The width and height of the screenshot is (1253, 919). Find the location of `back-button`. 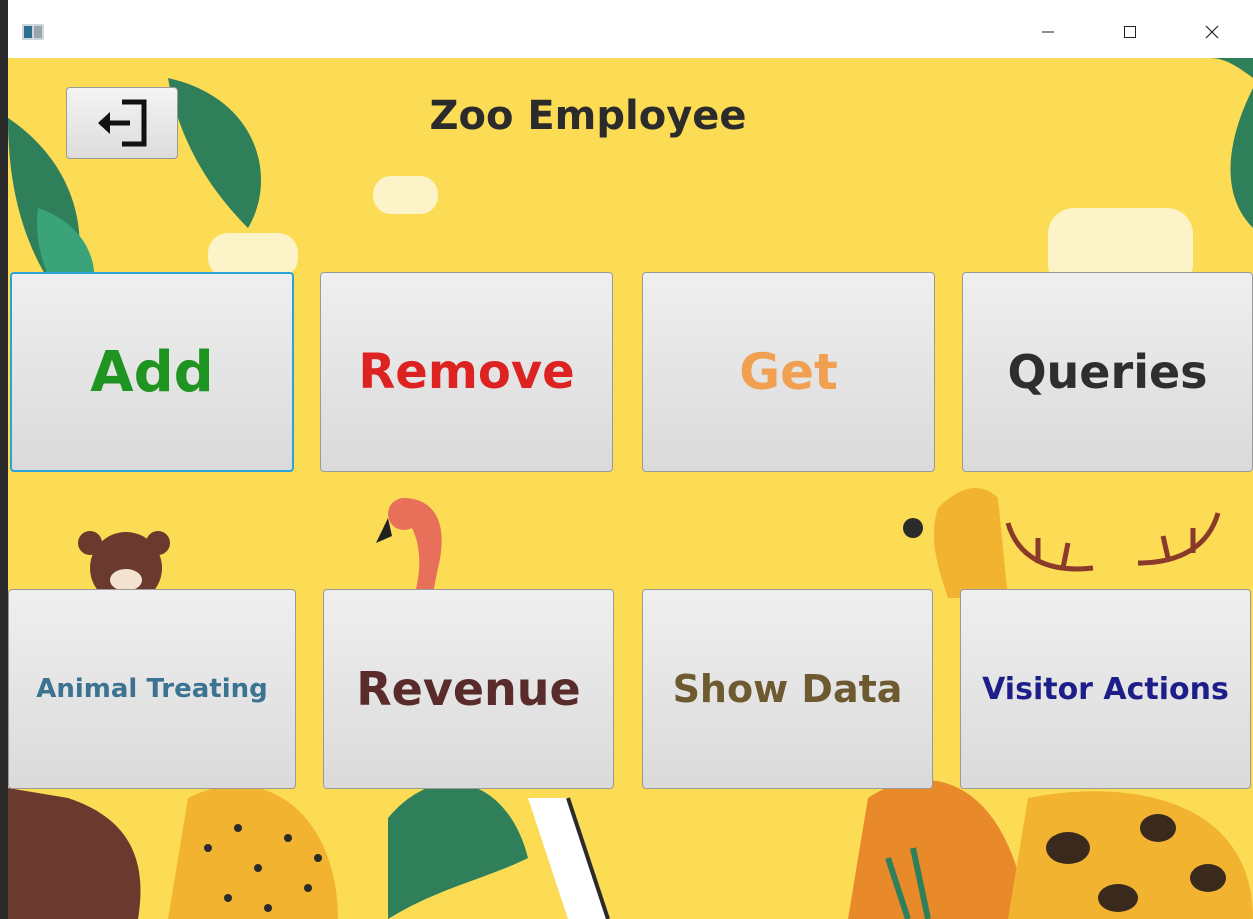

back-button is located at coordinates (122, 123).